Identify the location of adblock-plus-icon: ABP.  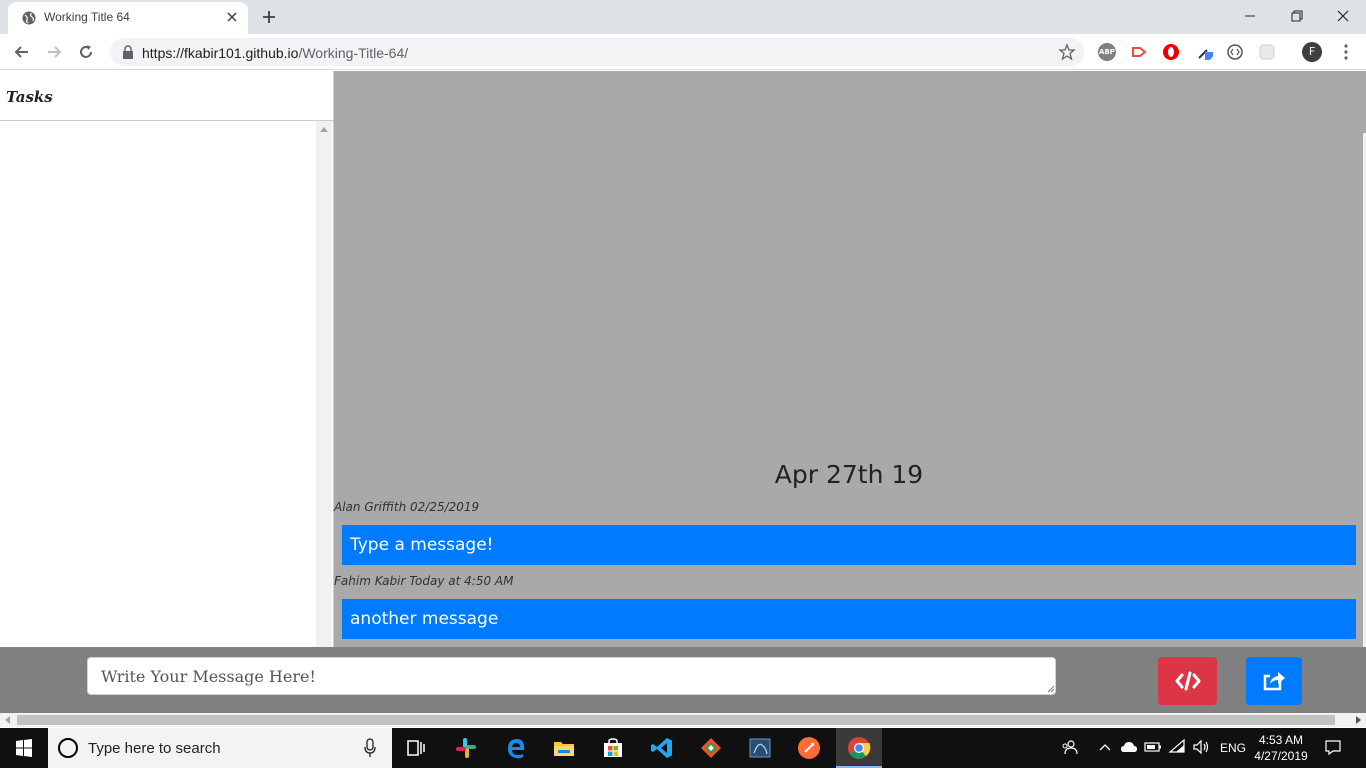
(1107, 52).